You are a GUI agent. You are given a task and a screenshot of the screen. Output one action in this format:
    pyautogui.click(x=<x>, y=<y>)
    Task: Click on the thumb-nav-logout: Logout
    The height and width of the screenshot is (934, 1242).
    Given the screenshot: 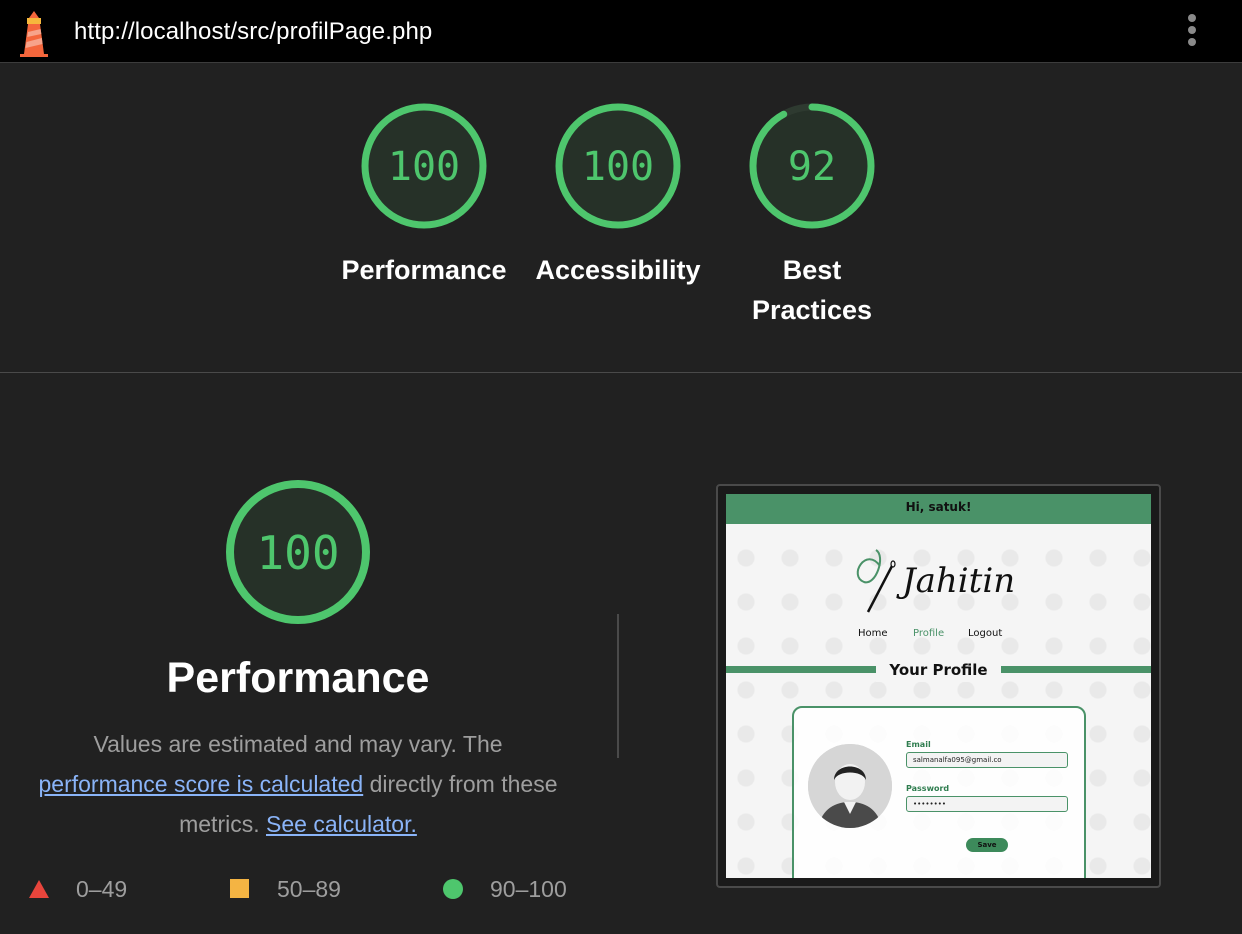 What is the action you would take?
    pyautogui.click(x=985, y=633)
    